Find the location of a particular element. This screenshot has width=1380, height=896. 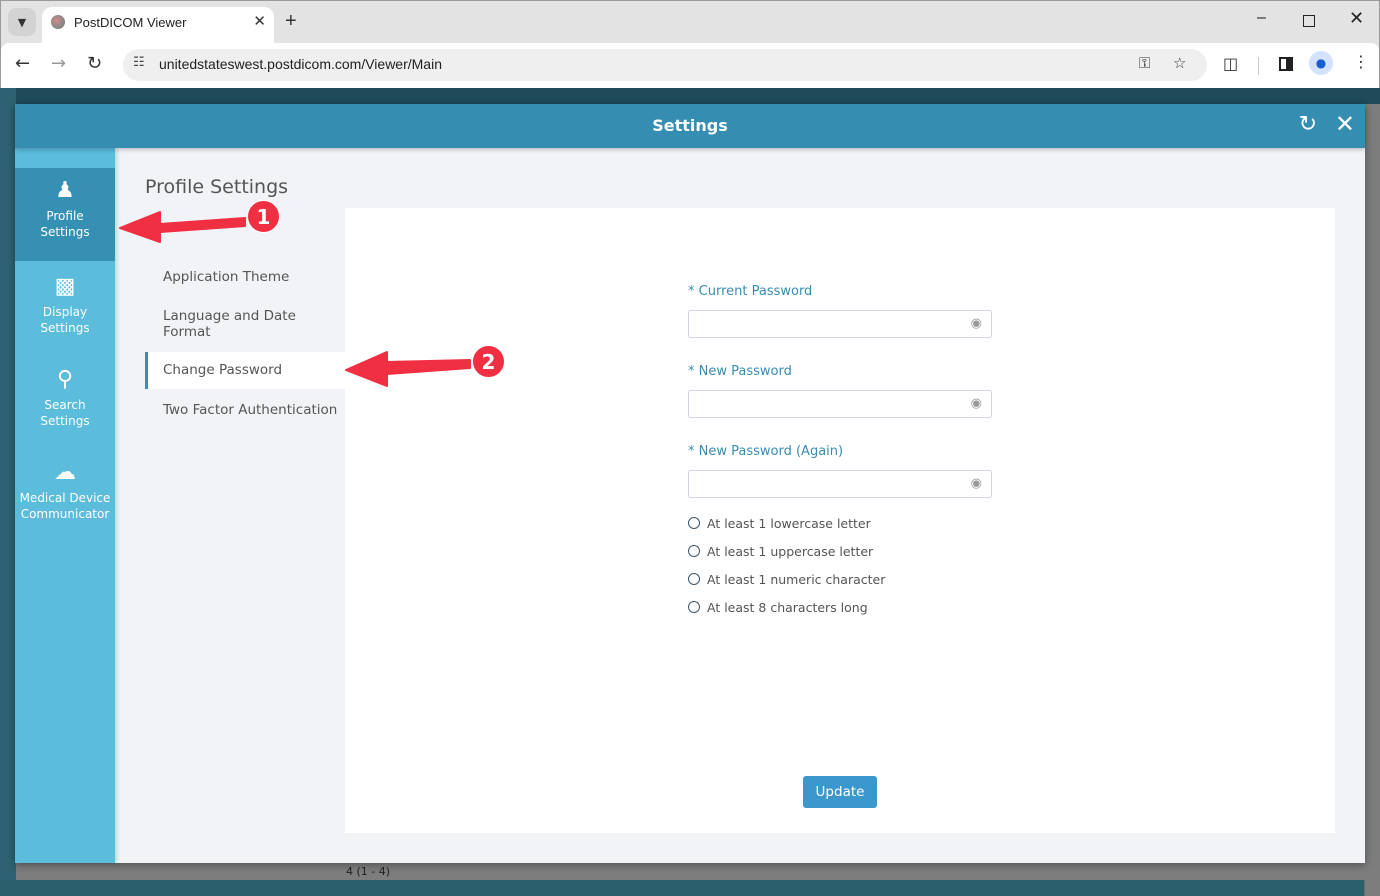

annotation-badge-1: 1 is located at coordinates (263, 216).